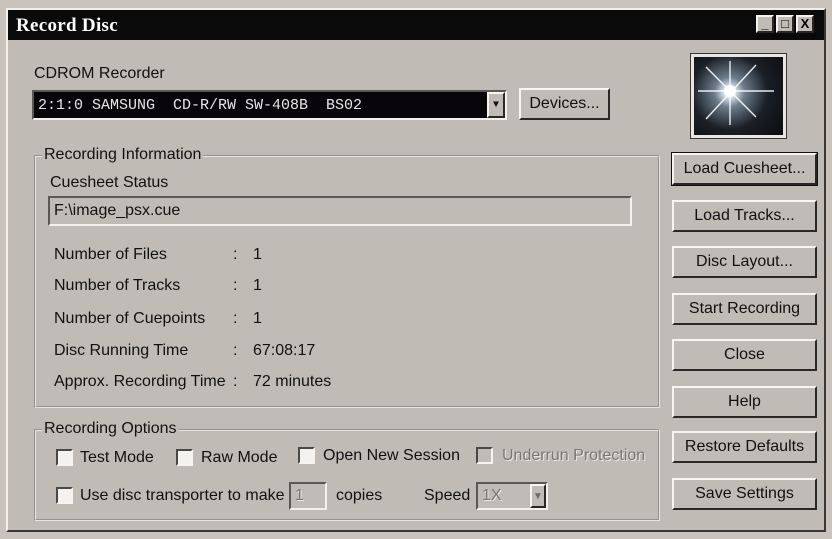 The width and height of the screenshot is (832, 539). What do you see at coordinates (359, 495) in the screenshot?
I see `copies-label: copies` at bounding box center [359, 495].